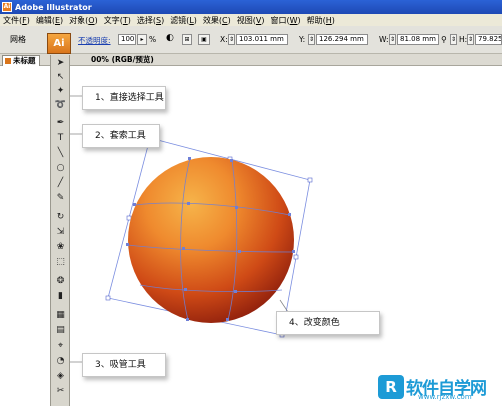 Image resolution: width=502 pixels, height=406 pixels. I want to click on blend-icon: ◔, so click(60, 361).